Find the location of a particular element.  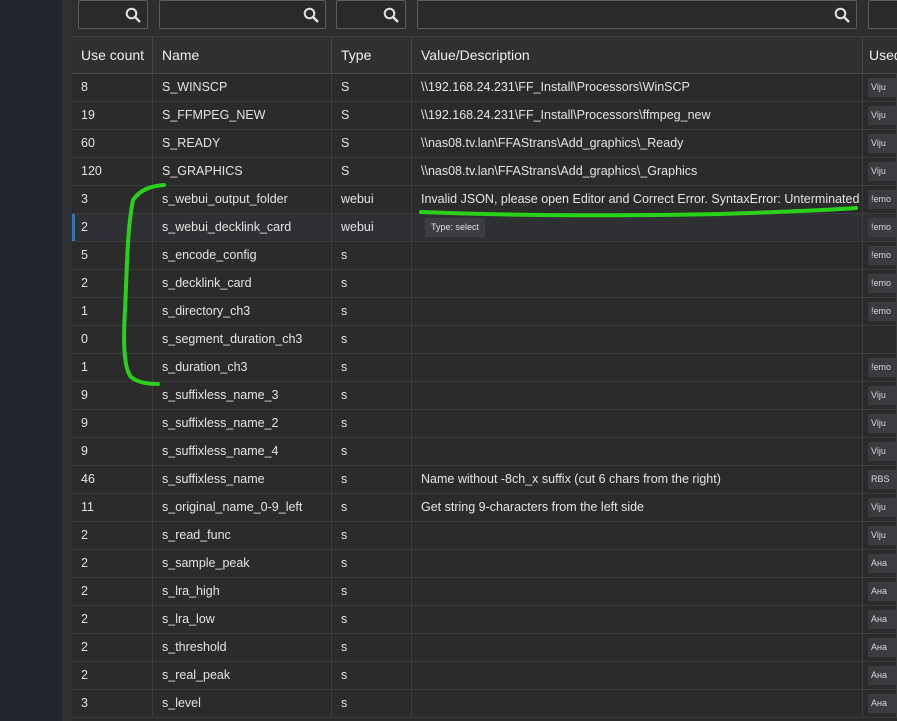

header-value: Value/Description is located at coordinates (637, 55).